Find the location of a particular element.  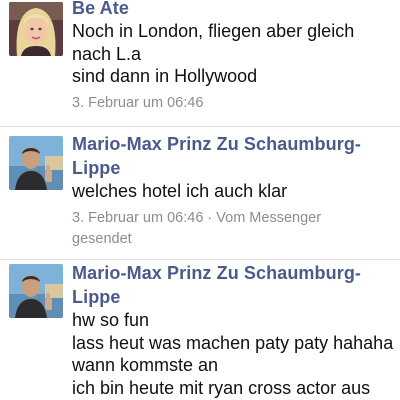

message-text-line: ich bin heute mit ryan cross actor aus is located at coordinates (221, 387).